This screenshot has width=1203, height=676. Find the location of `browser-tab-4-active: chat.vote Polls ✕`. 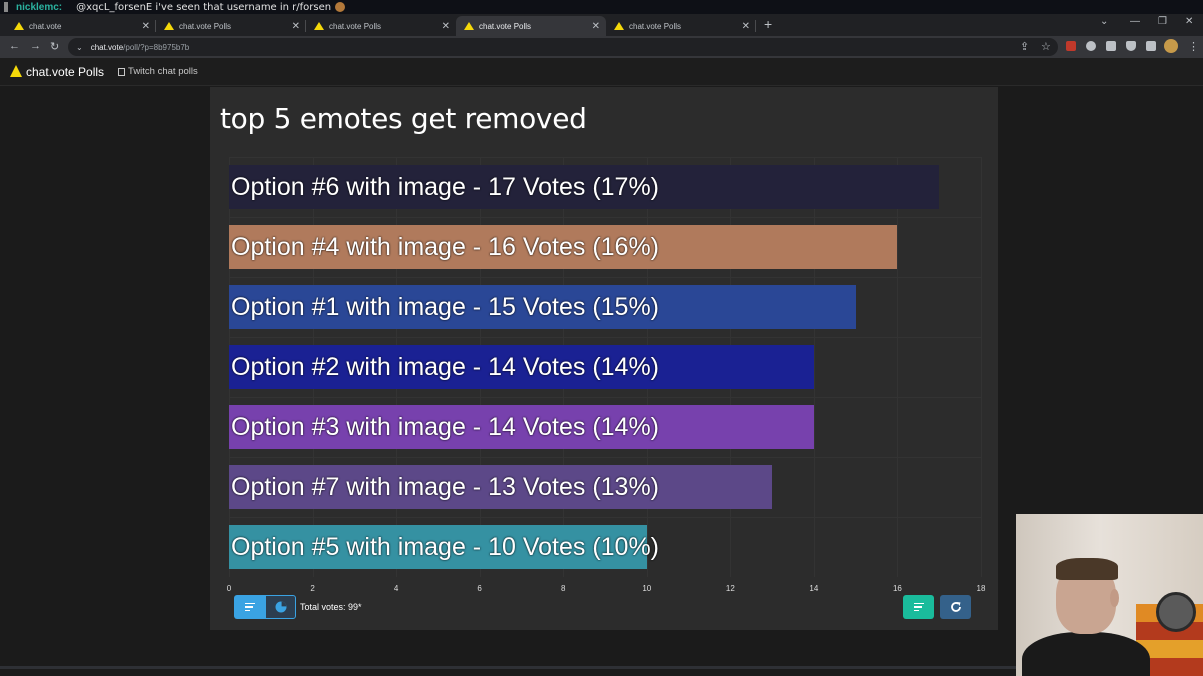

browser-tab-4-active: chat.vote Polls ✕ is located at coordinates (531, 26).